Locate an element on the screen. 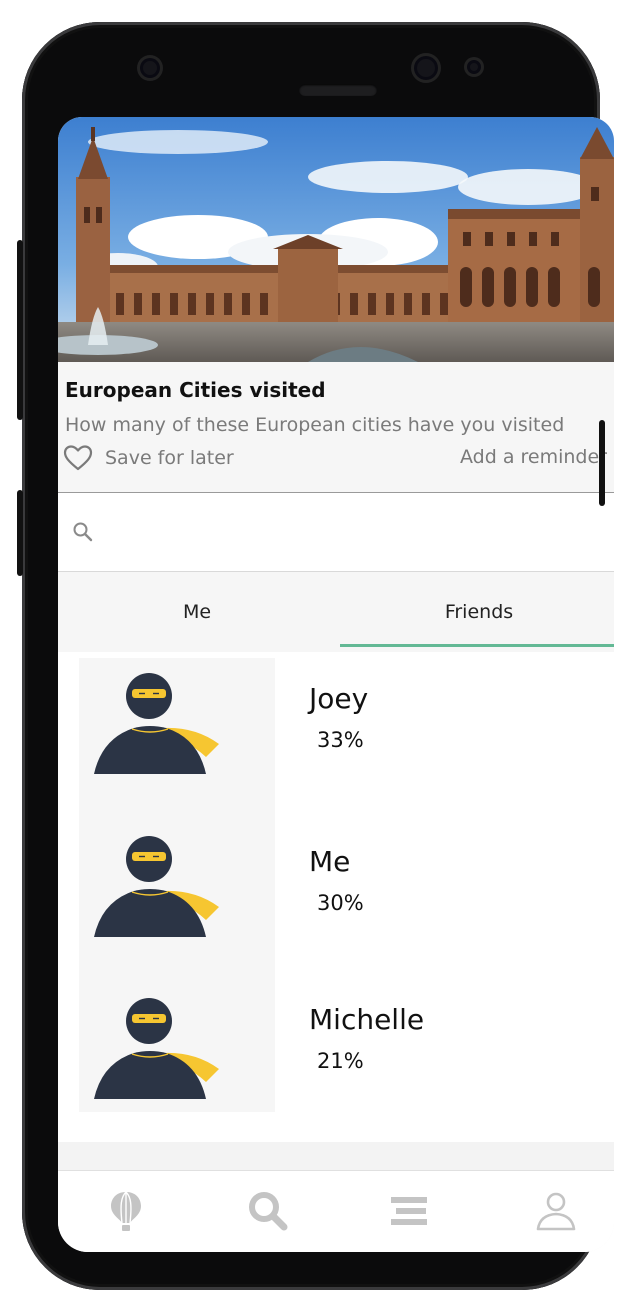 This screenshot has width=620, height=1300. heart-icon is located at coordinates (78, 458).